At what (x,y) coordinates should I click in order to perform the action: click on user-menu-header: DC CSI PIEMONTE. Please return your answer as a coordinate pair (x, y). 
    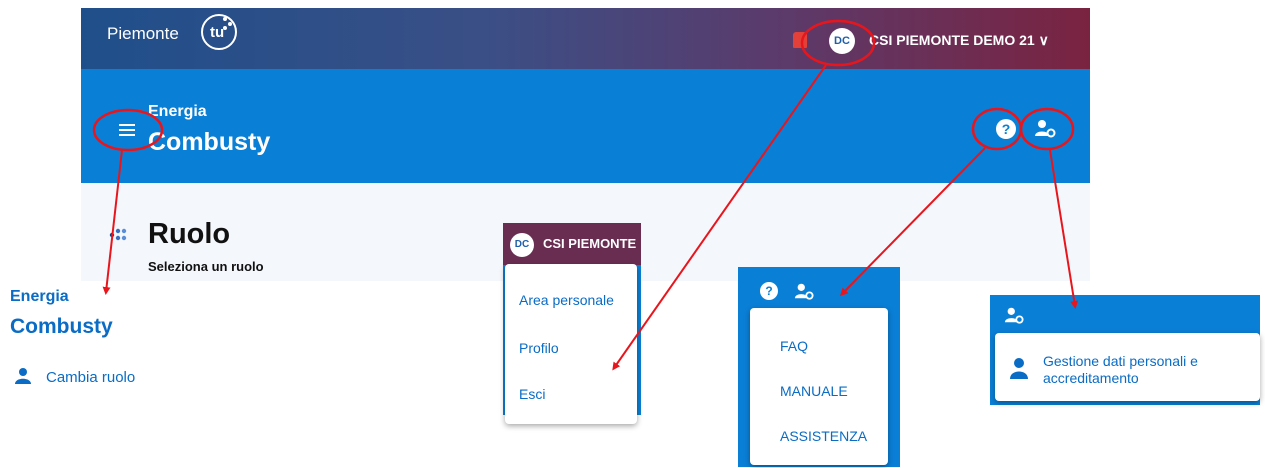
    Looking at the image, I should click on (572, 244).